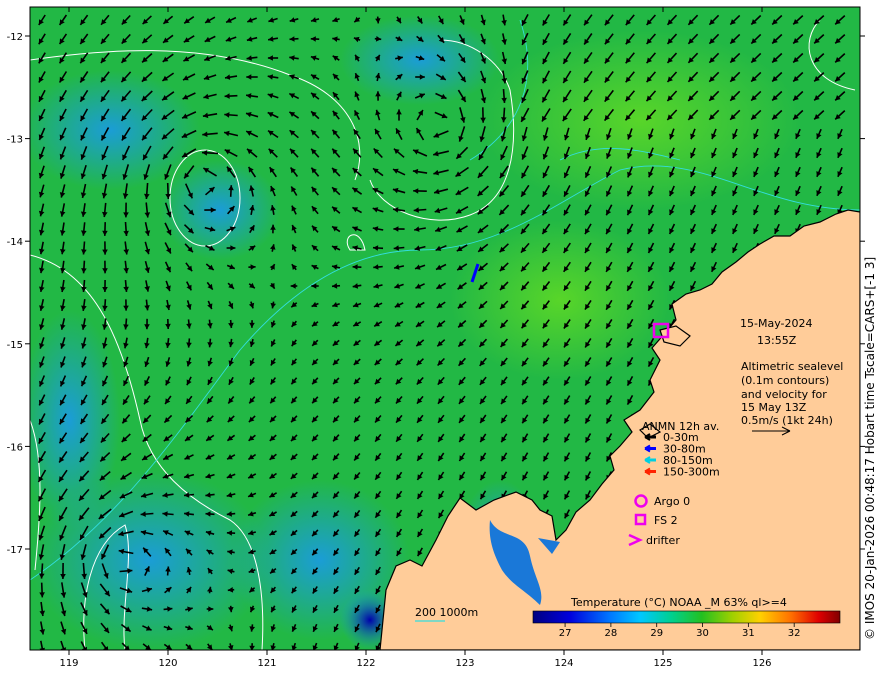 This screenshot has height=680, width=880. What do you see at coordinates (611, 633) in the screenshot?
I see `colorbar-tick-label: 28` at bounding box center [611, 633].